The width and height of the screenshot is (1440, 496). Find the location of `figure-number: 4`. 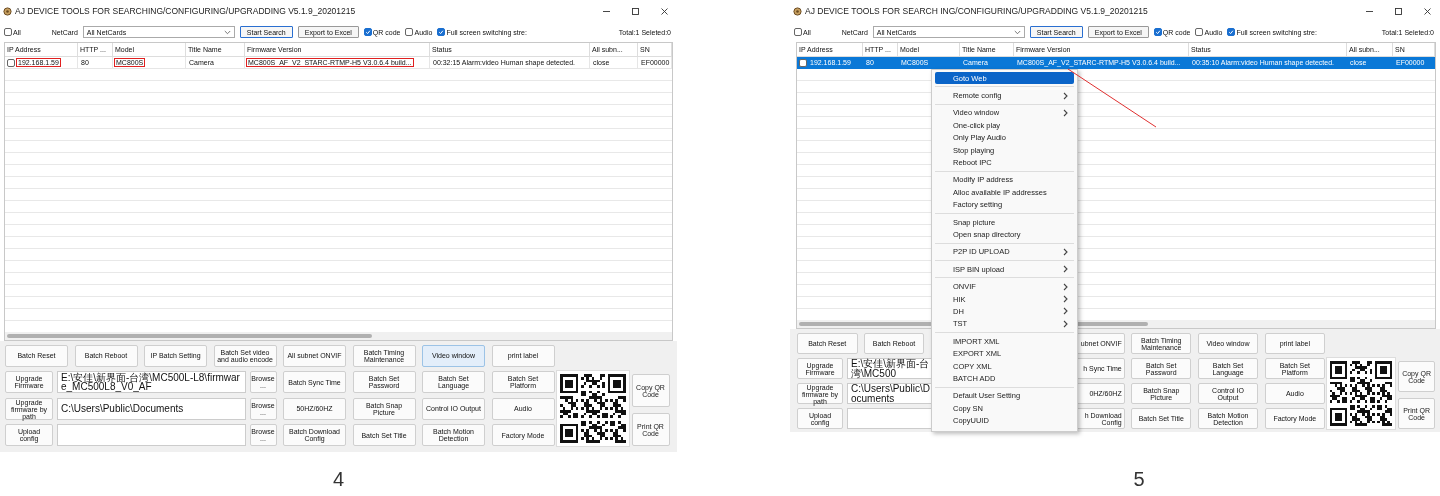

figure-number: 4 is located at coordinates (338, 479).